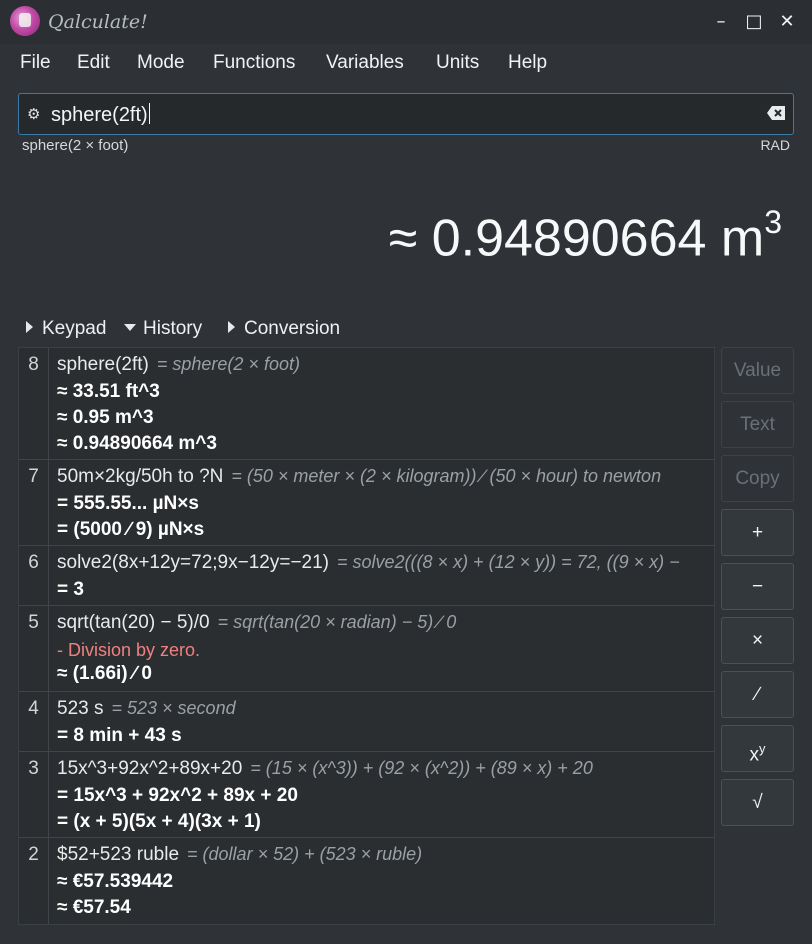  Describe the element at coordinates (757, 640) in the screenshot. I see `multiply-button: ×` at that location.